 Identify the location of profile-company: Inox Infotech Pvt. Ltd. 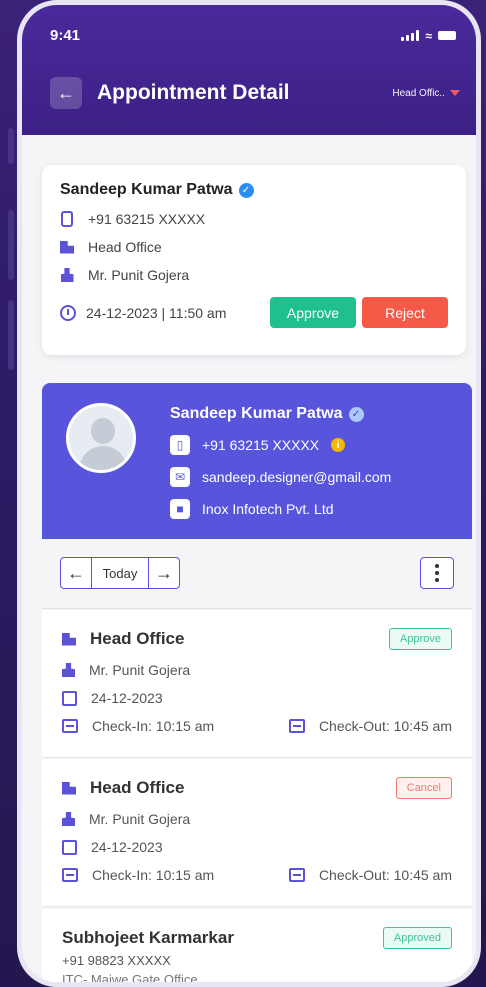
(268, 509).